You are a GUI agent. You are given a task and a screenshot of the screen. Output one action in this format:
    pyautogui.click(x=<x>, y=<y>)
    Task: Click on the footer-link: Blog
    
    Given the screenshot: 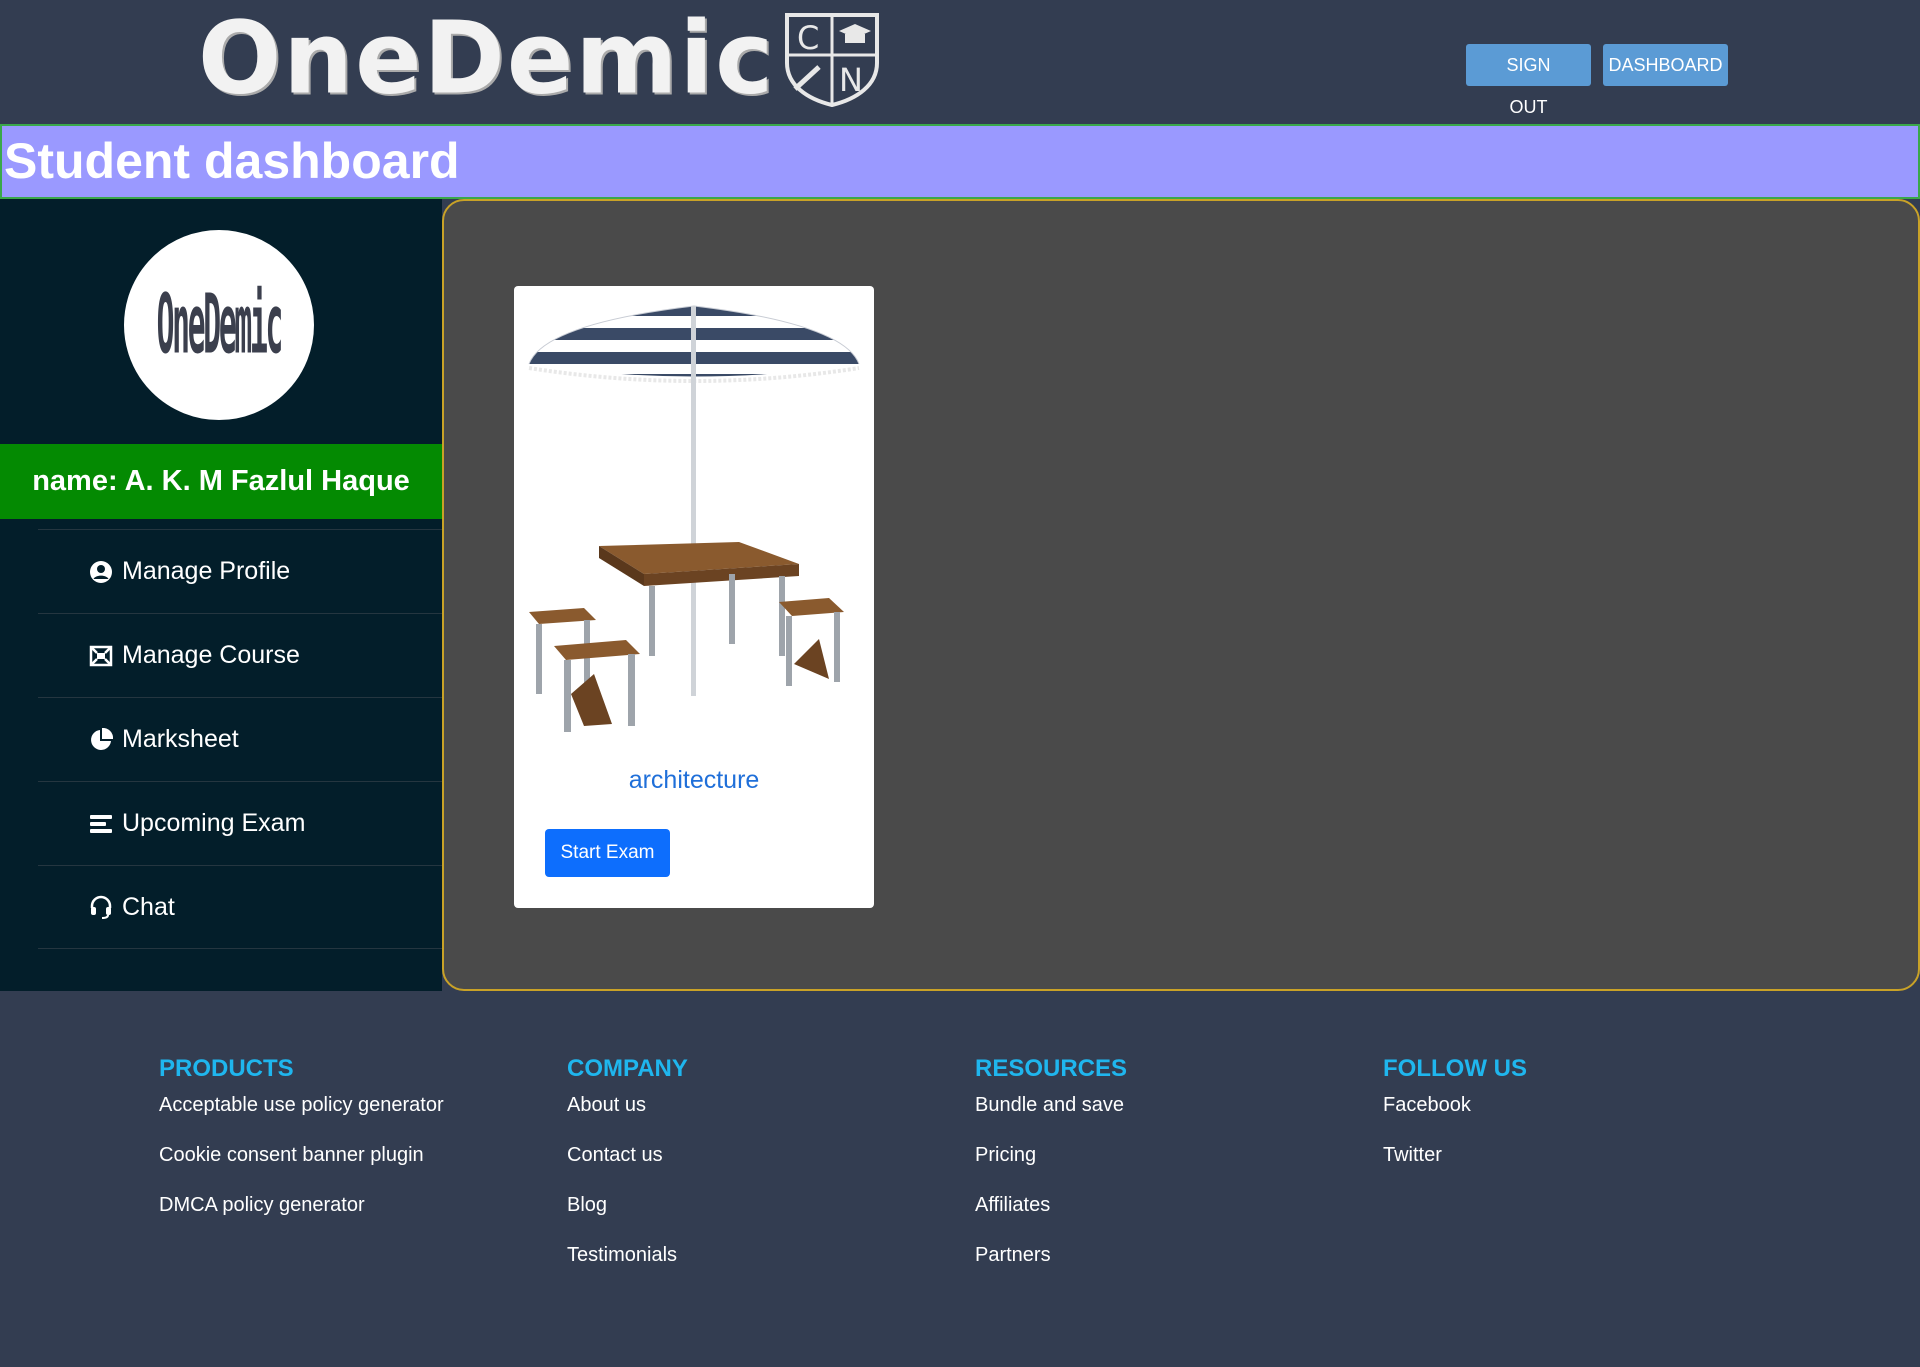 What is the action you would take?
    pyautogui.click(x=627, y=1205)
    